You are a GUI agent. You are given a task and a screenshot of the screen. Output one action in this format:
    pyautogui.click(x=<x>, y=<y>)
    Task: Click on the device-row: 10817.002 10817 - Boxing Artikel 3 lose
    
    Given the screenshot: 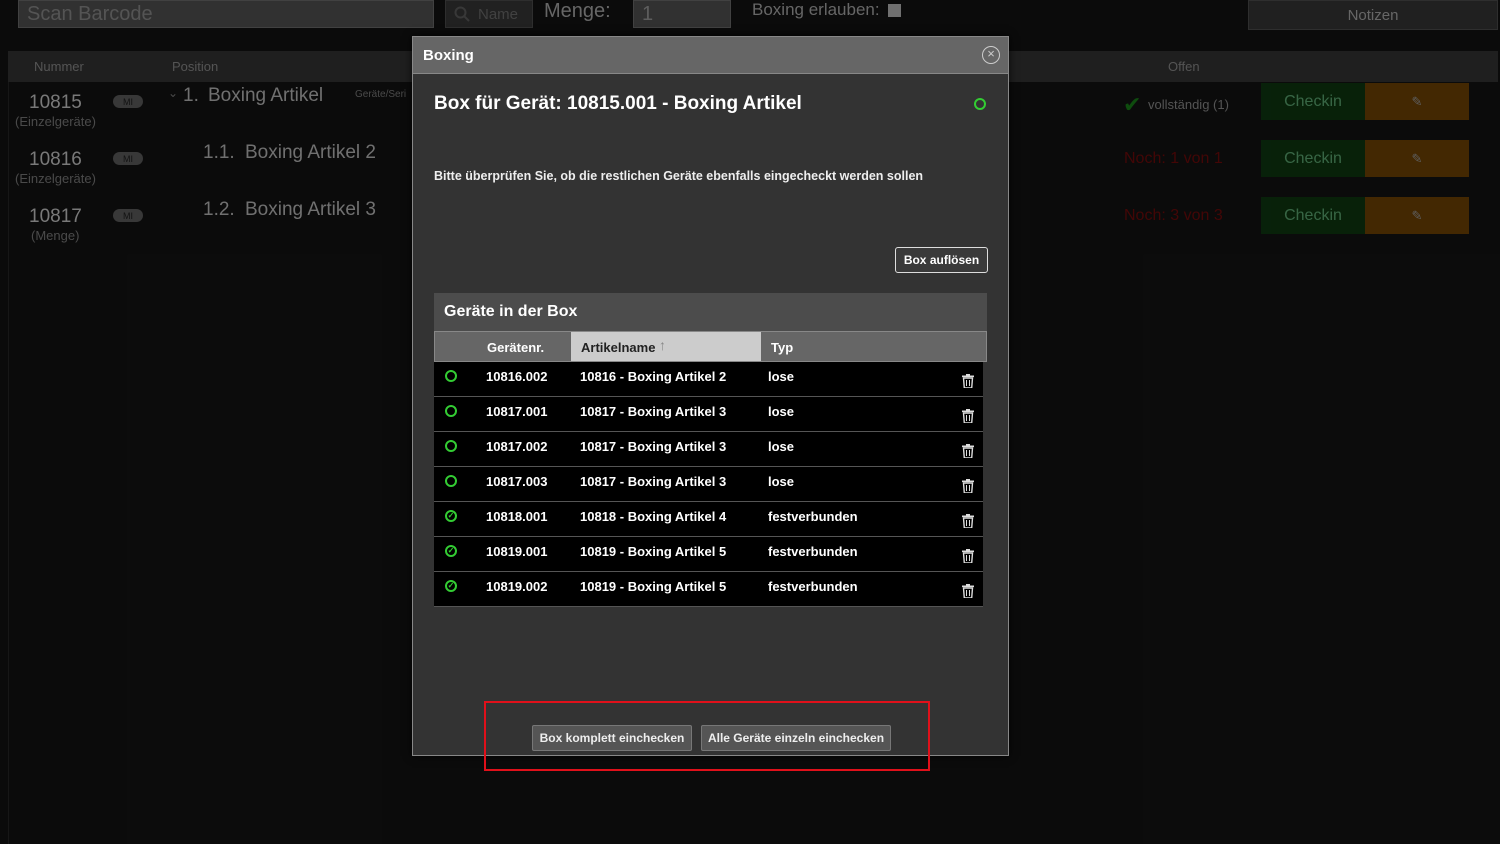 What is the action you would take?
    pyautogui.click(x=708, y=449)
    